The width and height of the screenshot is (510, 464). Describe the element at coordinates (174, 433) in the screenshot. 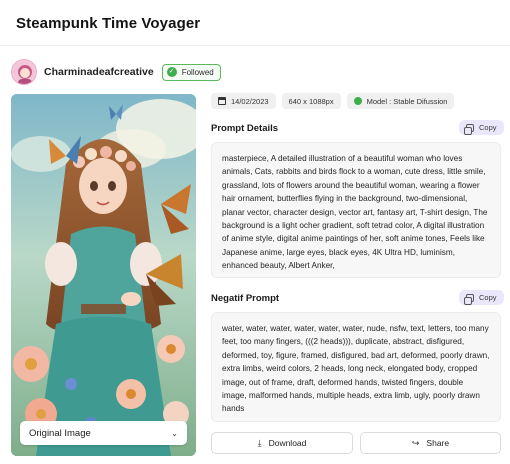

I see `chevron-down-icon: ⌄` at that location.